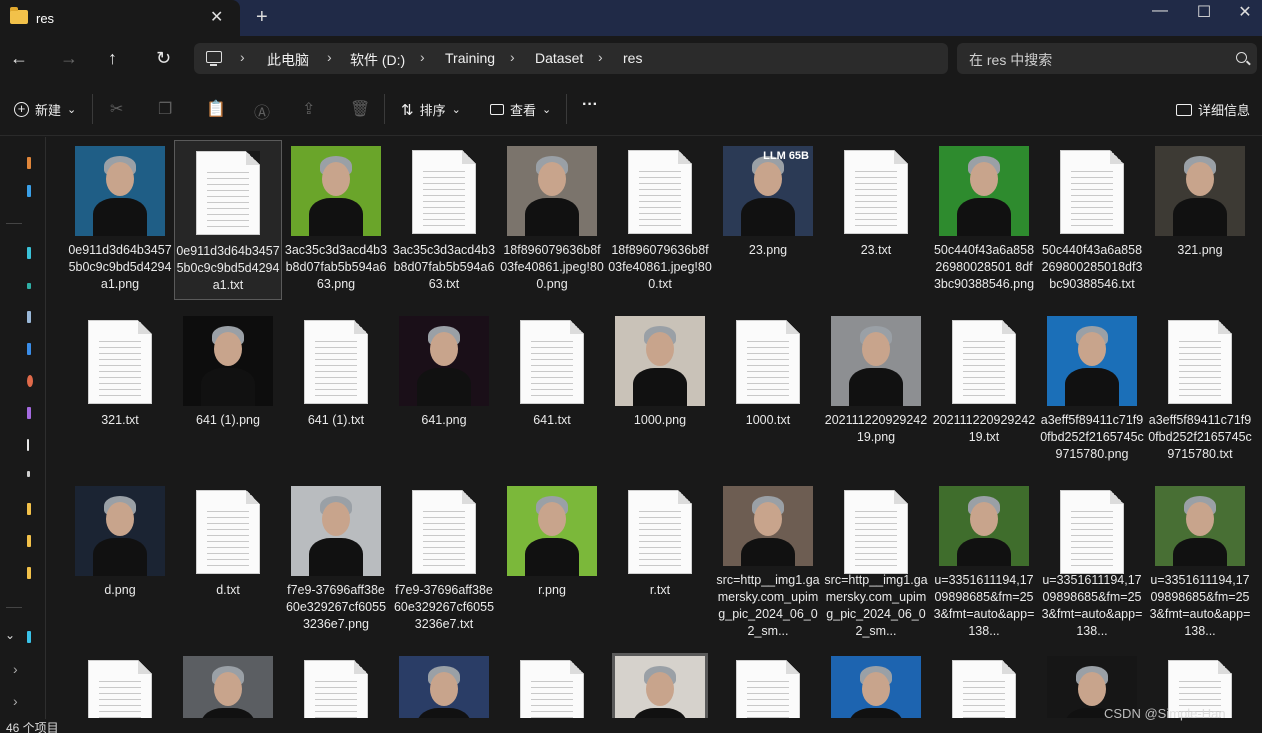 The width and height of the screenshot is (1262, 733). Describe the element at coordinates (552, 220) in the screenshot. I see `image-file-item: 18f896079636b8f03fe40861.jpeg!800.png` at that location.